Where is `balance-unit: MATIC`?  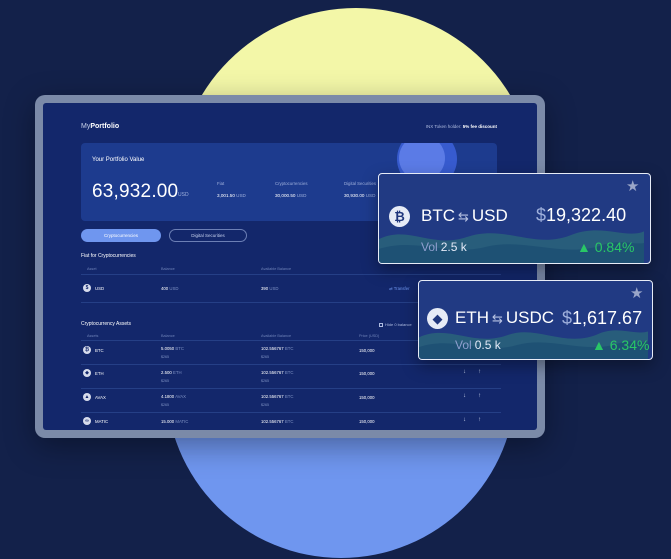 balance-unit: MATIC is located at coordinates (182, 421).